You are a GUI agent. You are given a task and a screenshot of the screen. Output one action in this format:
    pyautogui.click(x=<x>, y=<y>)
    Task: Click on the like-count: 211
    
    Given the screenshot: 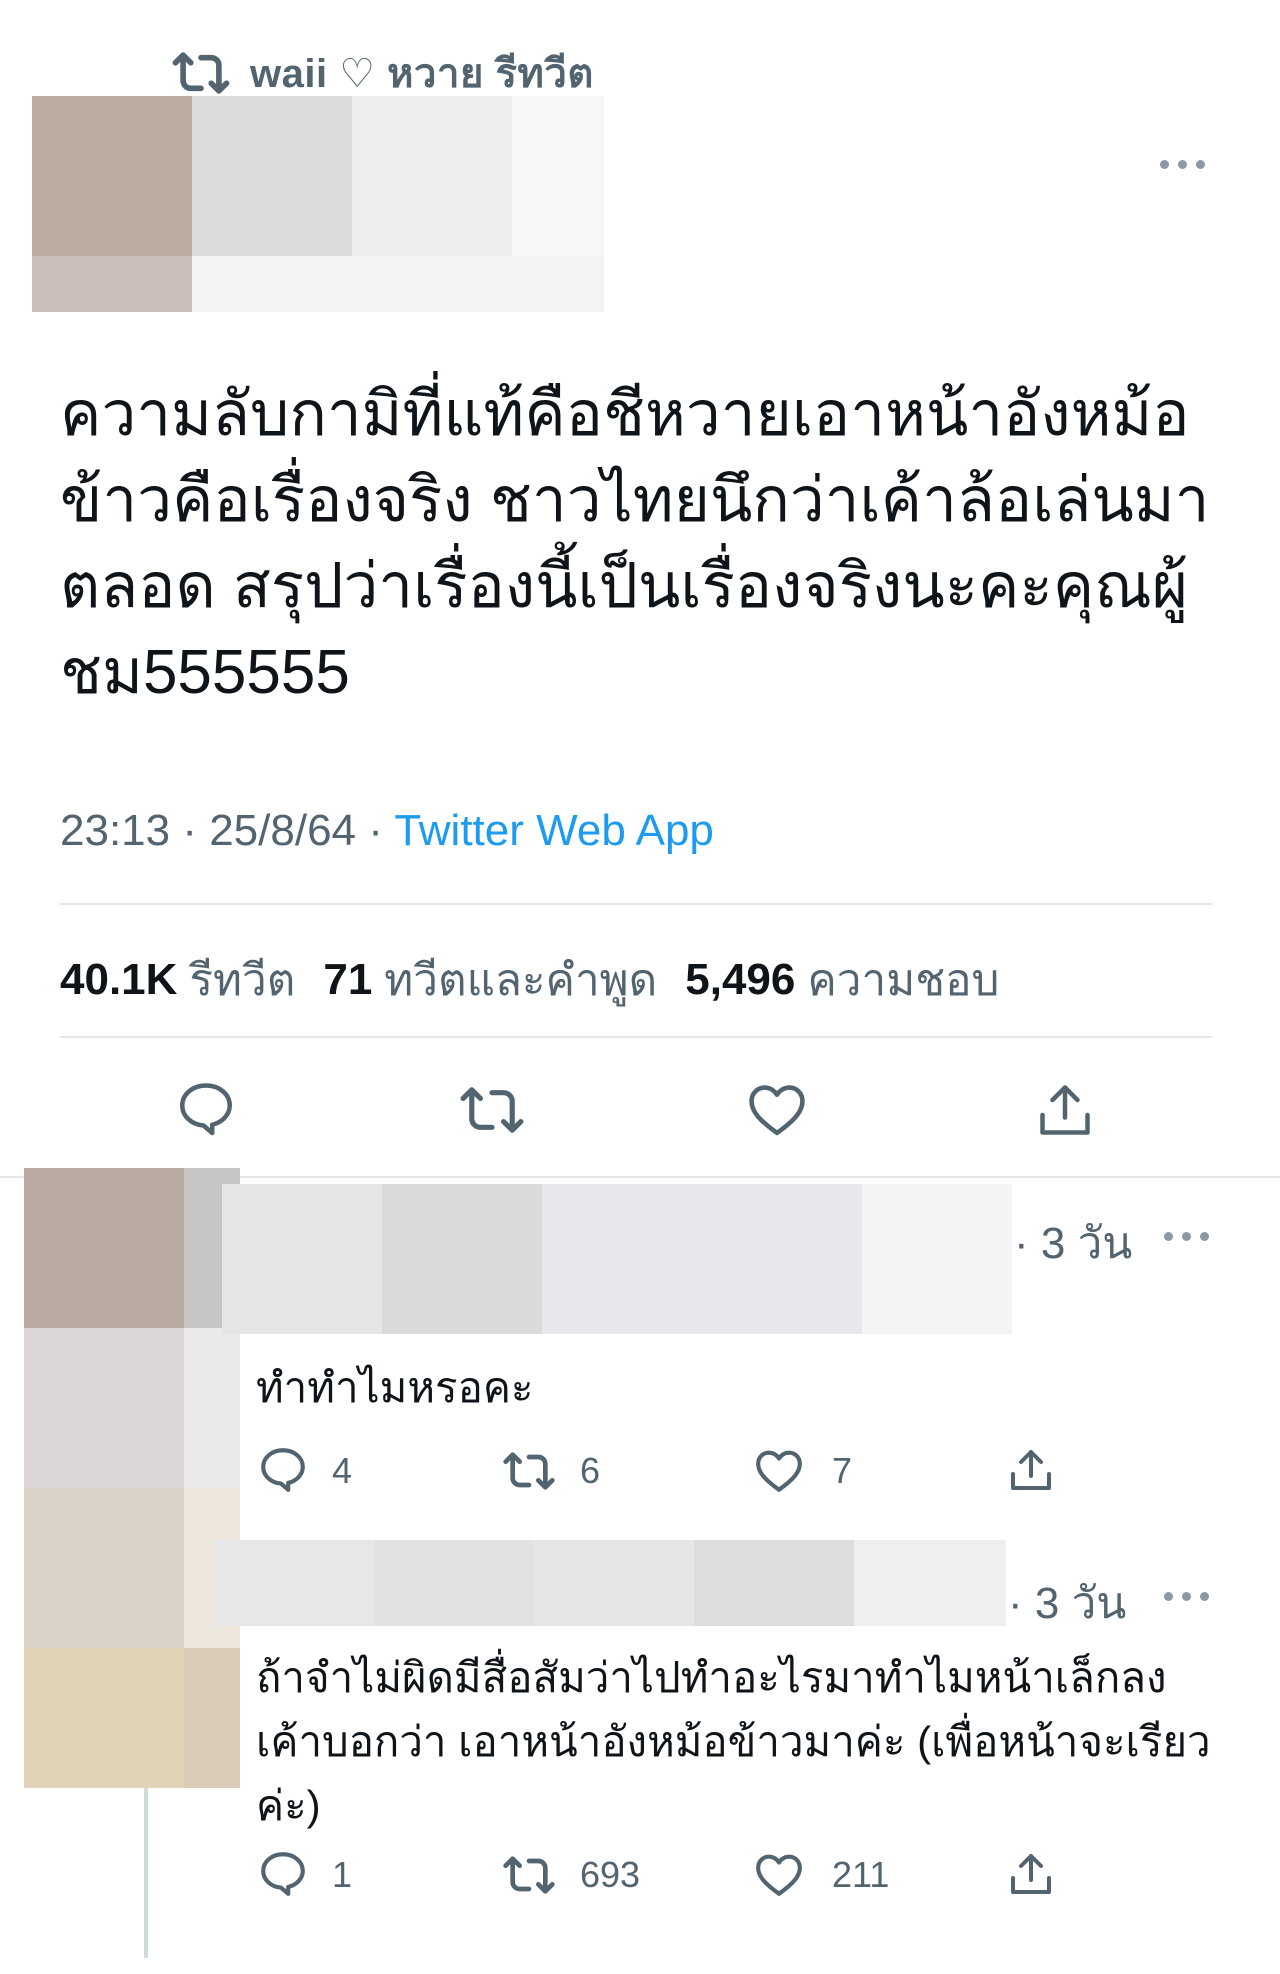 What is the action you would take?
    pyautogui.click(x=861, y=1874)
    